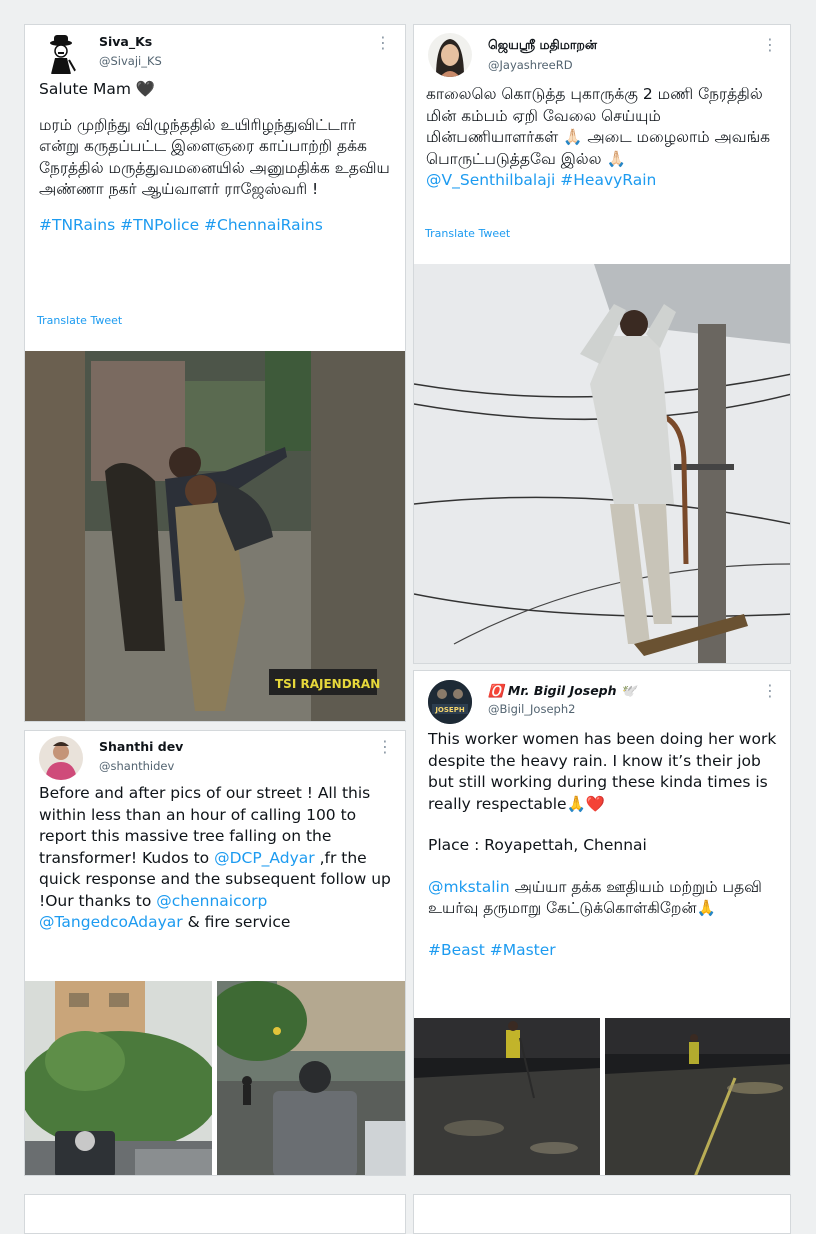  I want to click on mention-link: @mkstalin, so click(469, 887).